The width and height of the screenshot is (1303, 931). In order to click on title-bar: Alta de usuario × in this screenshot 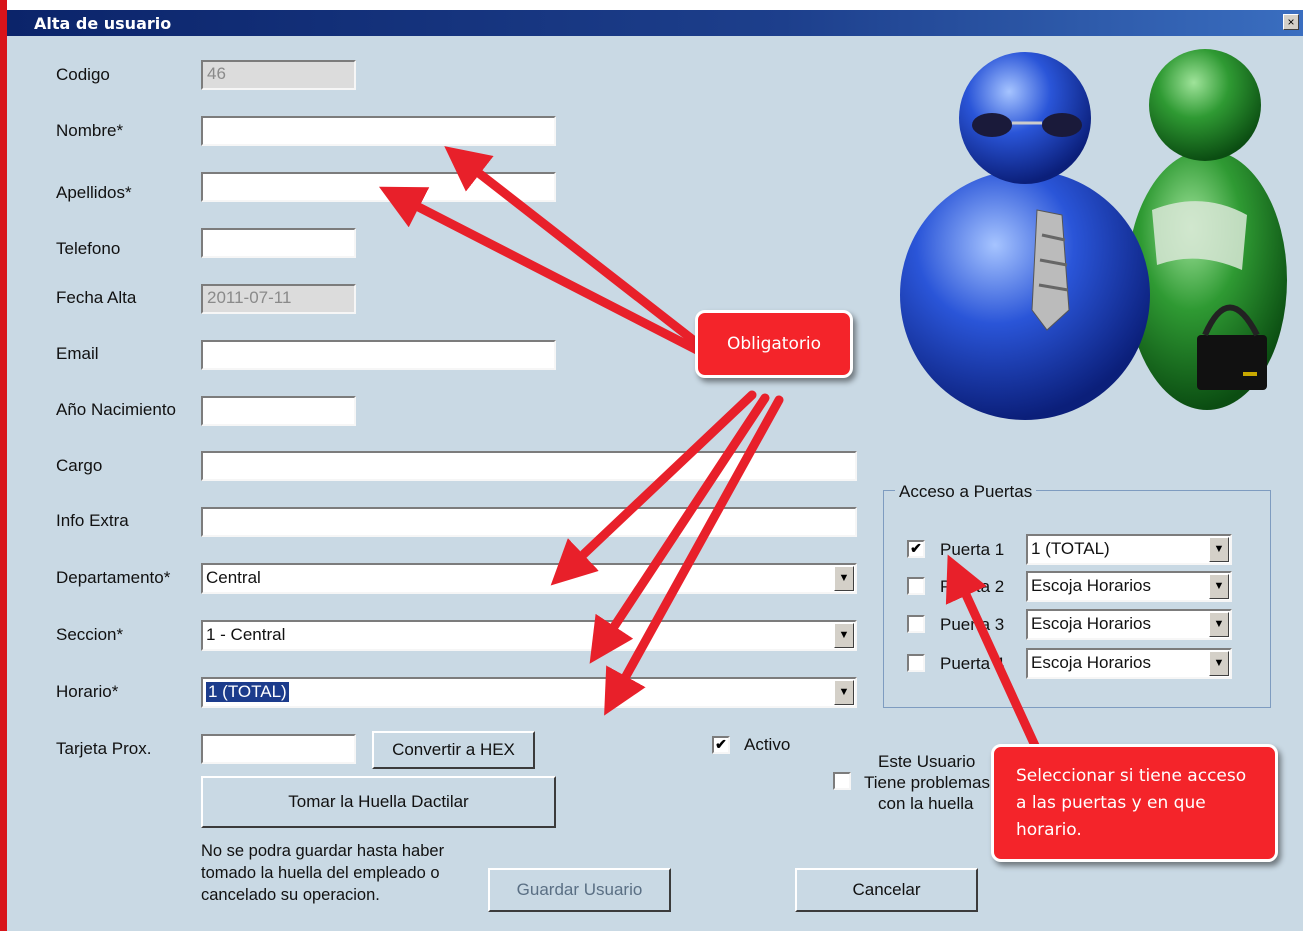, I will do `click(655, 23)`.